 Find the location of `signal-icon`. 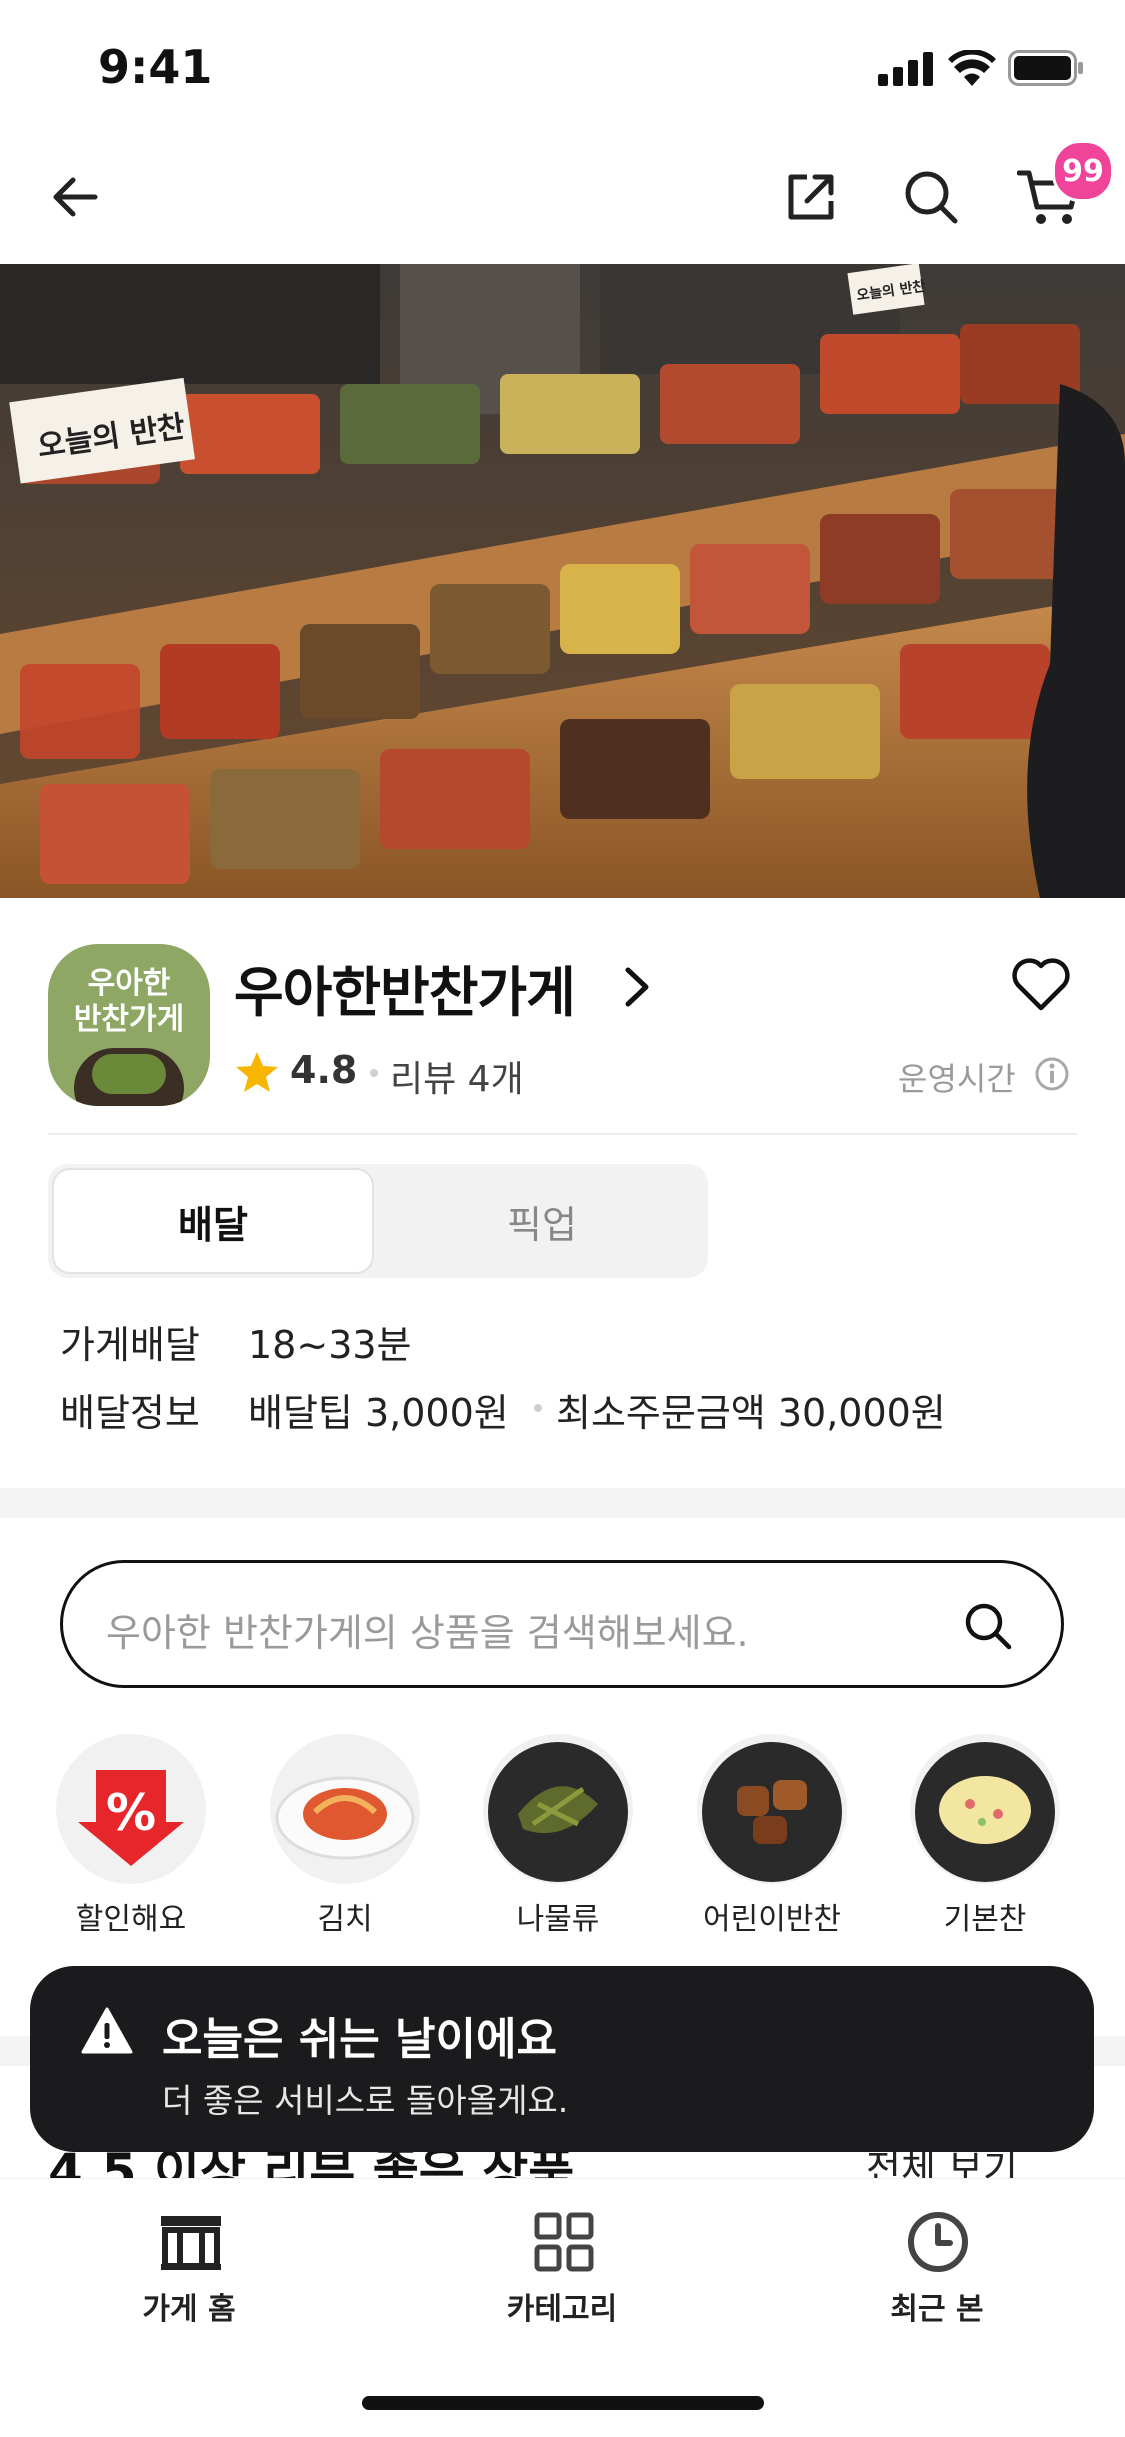

signal-icon is located at coordinates (907, 69).